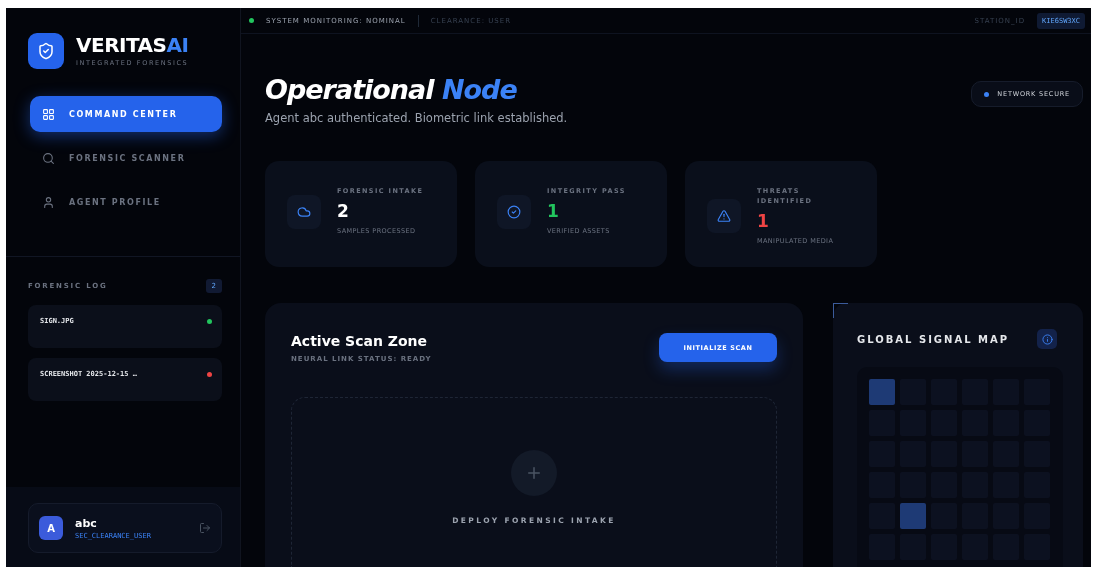 This screenshot has height=572, width=1095. Describe the element at coordinates (48, 114) in the screenshot. I see `grid-icon` at that location.